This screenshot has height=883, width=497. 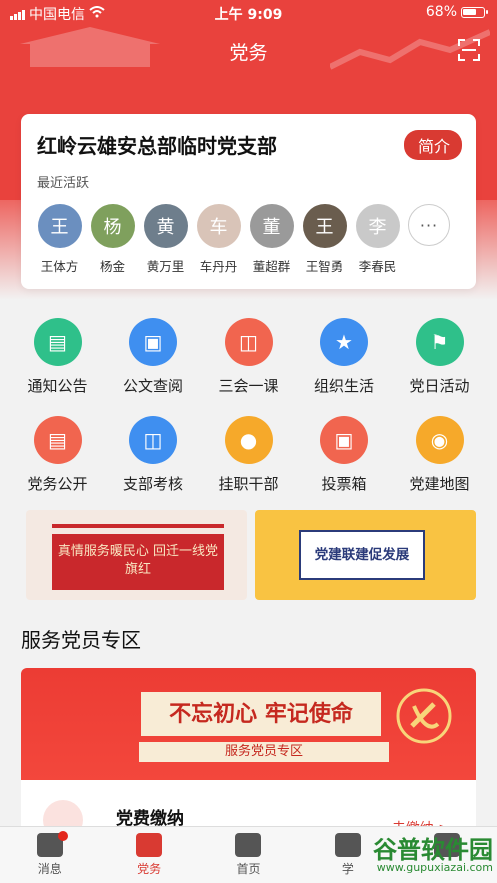 What do you see at coordinates (343, 386) in the screenshot?
I see `feature-label: 组织生活` at bounding box center [343, 386].